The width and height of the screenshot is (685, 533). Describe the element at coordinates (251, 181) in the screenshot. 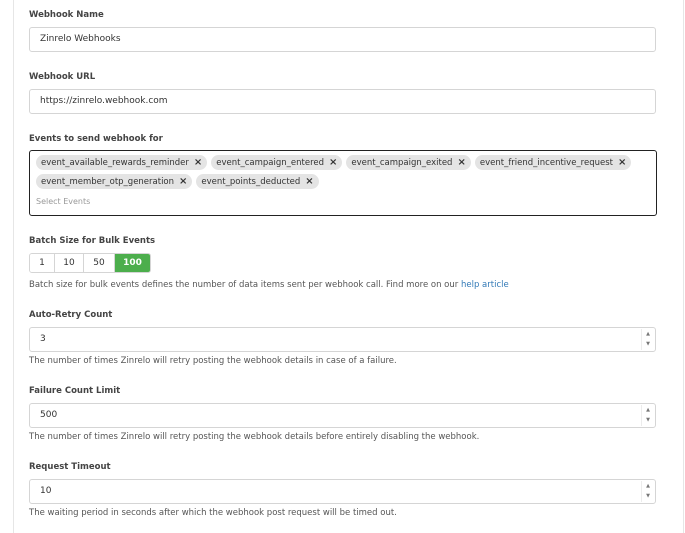

I see `event-tag-label: event_points_deducted` at that location.